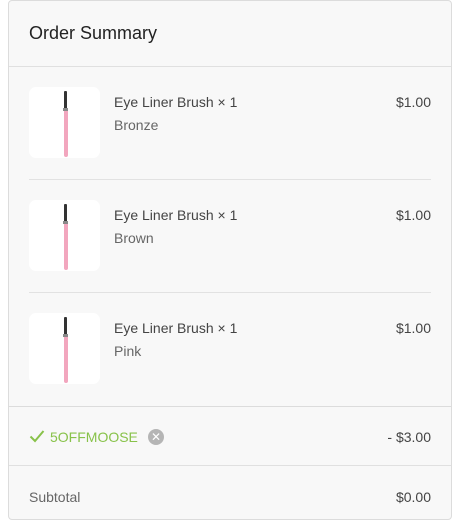 This screenshot has height=526, width=466. Describe the element at coordinates (134, 238) in the screenshot. I see `item-variant: Brown` at that location.